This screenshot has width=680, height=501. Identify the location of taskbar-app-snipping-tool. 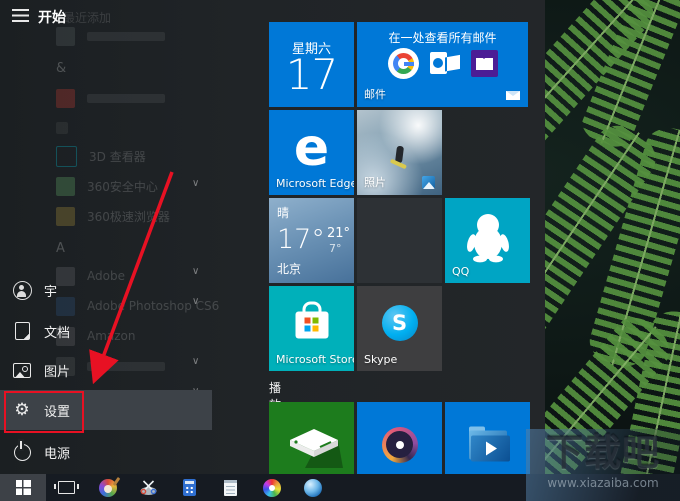
(148, 487).